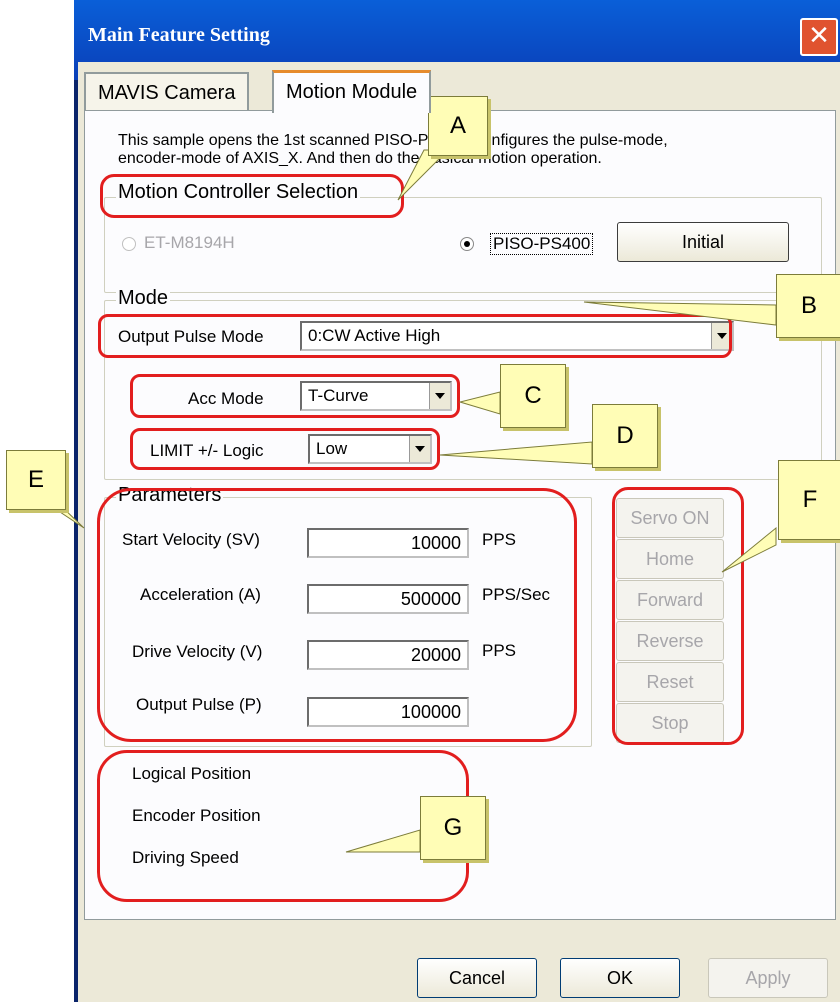 Image resolution: width=840 pixels, height=1002 pixels. What do you see at coordinates (453, 828) in the screenshot?
I see `callout-g: G` at bounding box center [453, 828].